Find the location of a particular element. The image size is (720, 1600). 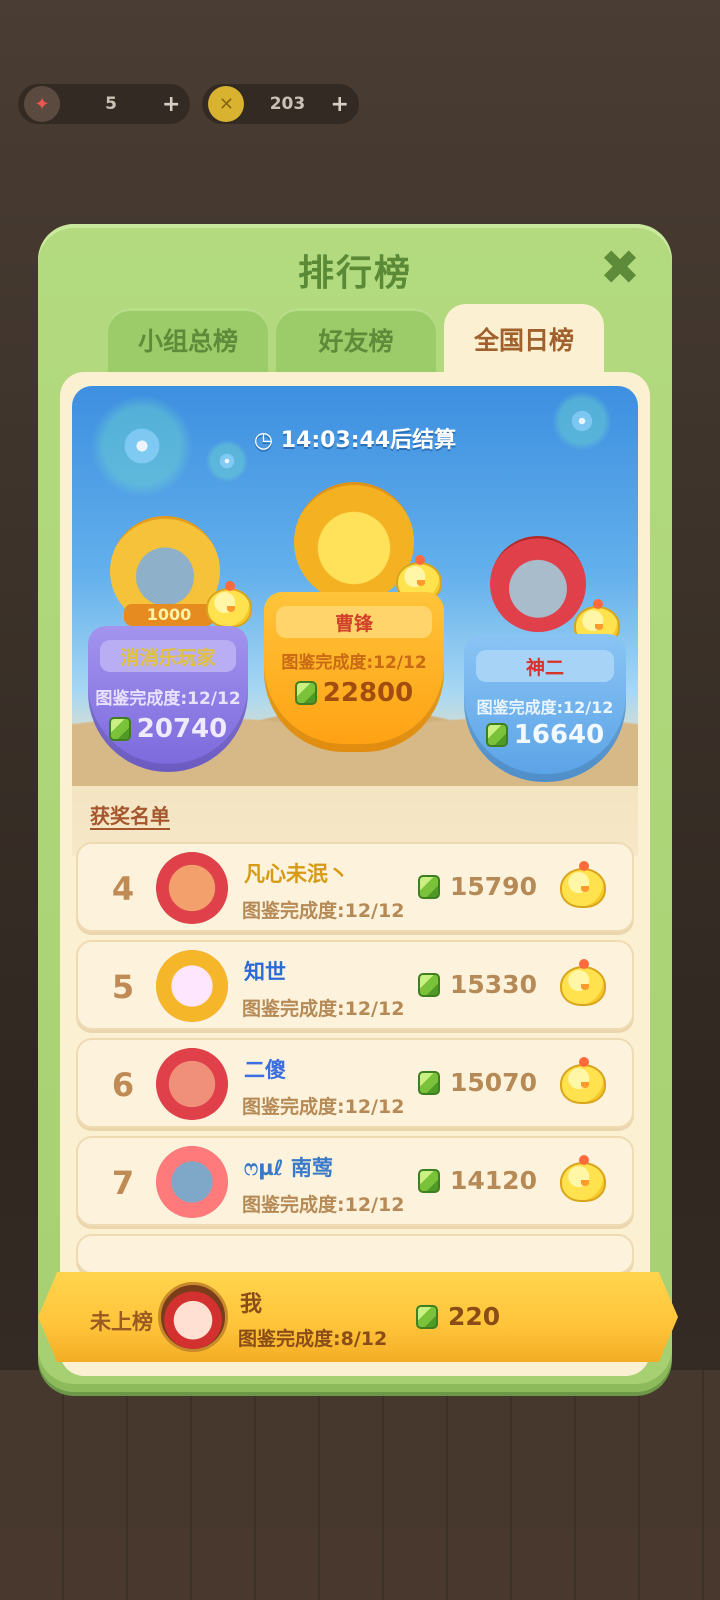

modal-title: 排行榜 is located at coordinates (354, 273).